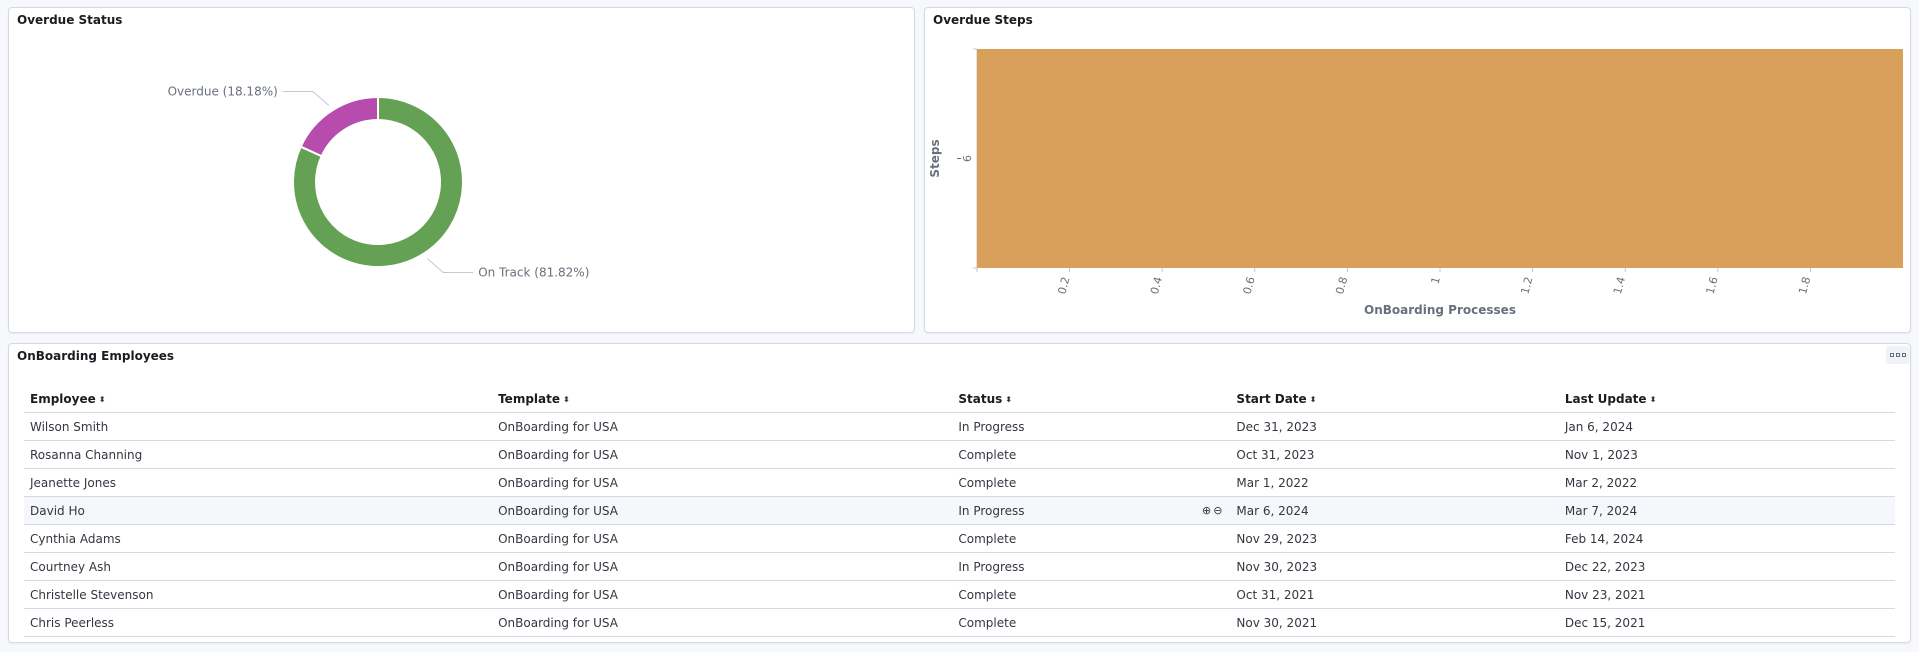  I want to click on table-cell: In Progress, so click(1091, 566).